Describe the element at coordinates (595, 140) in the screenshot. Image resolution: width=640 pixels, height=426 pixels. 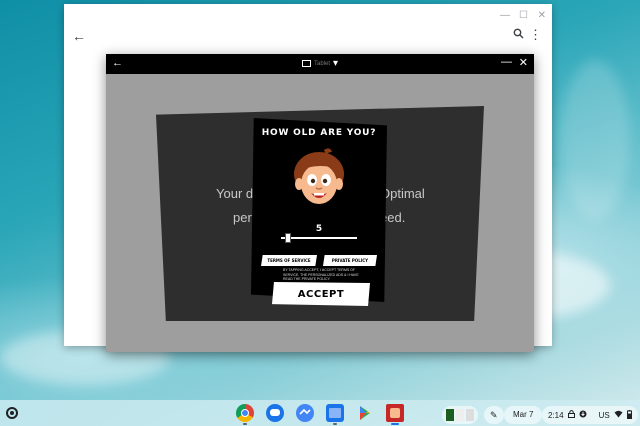
I see `wallpaper-foam` at that location.